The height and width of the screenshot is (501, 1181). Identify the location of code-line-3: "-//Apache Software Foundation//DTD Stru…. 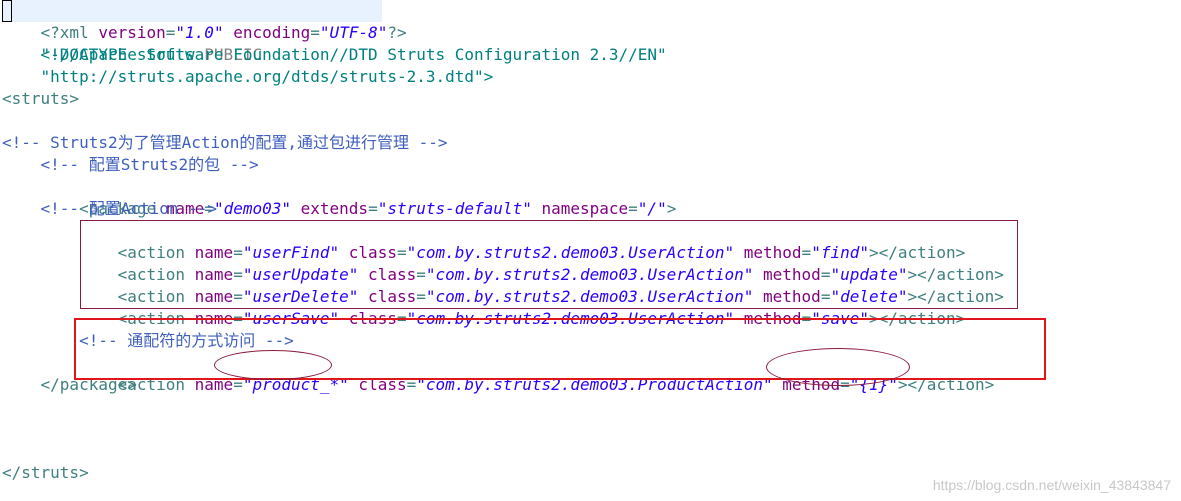
(334, 55).